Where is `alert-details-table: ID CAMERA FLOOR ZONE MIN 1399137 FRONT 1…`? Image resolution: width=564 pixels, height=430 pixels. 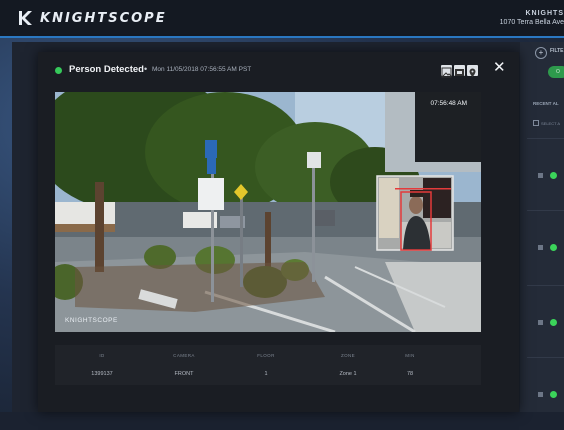 alert-details-table: ID CAMERA FLOOR ZONE MIN 1399137 FRONT 1… is located at coordinates (268, 365).